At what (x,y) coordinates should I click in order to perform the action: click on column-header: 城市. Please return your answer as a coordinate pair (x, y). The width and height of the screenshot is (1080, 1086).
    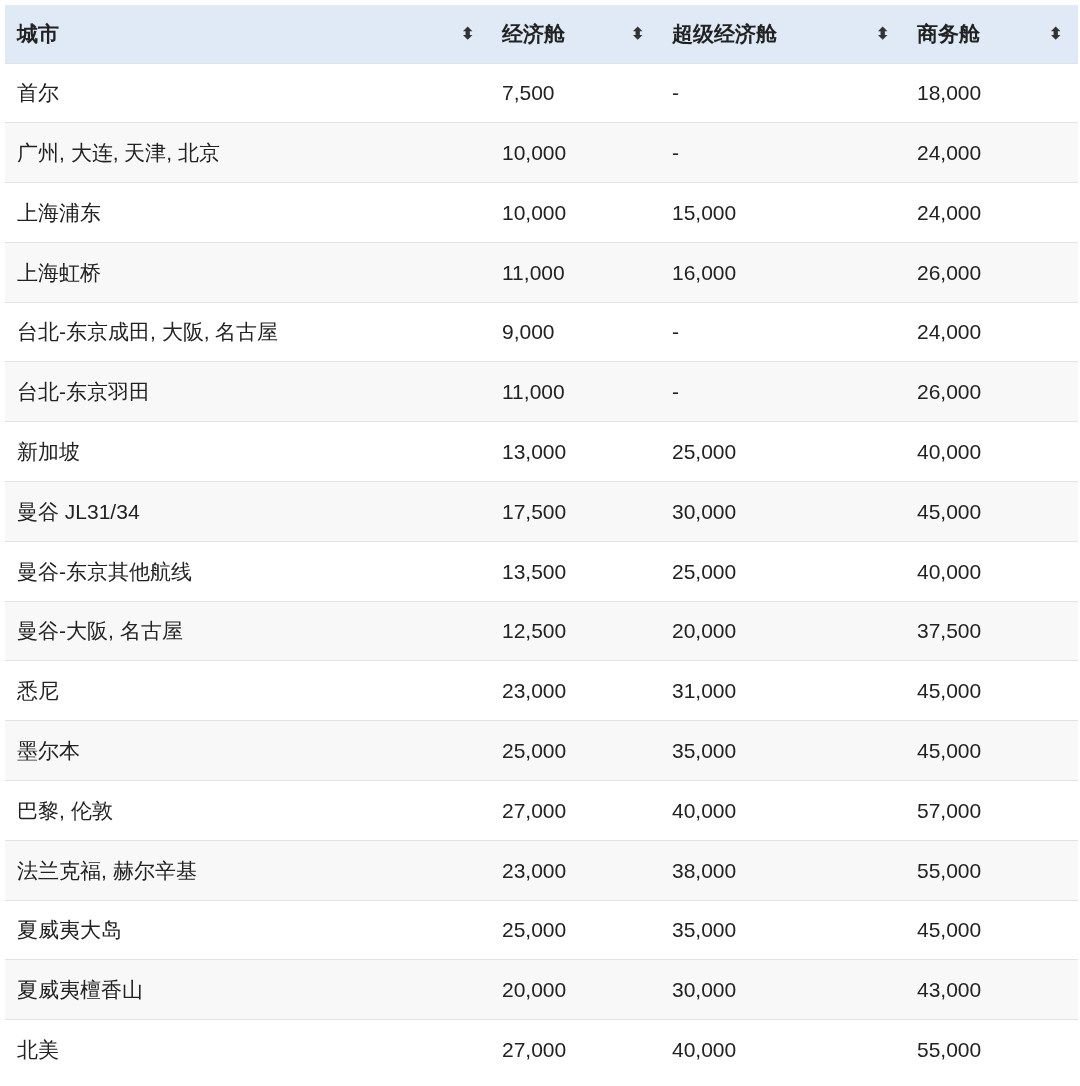
    Looking at the image, I should click on (38, 34).